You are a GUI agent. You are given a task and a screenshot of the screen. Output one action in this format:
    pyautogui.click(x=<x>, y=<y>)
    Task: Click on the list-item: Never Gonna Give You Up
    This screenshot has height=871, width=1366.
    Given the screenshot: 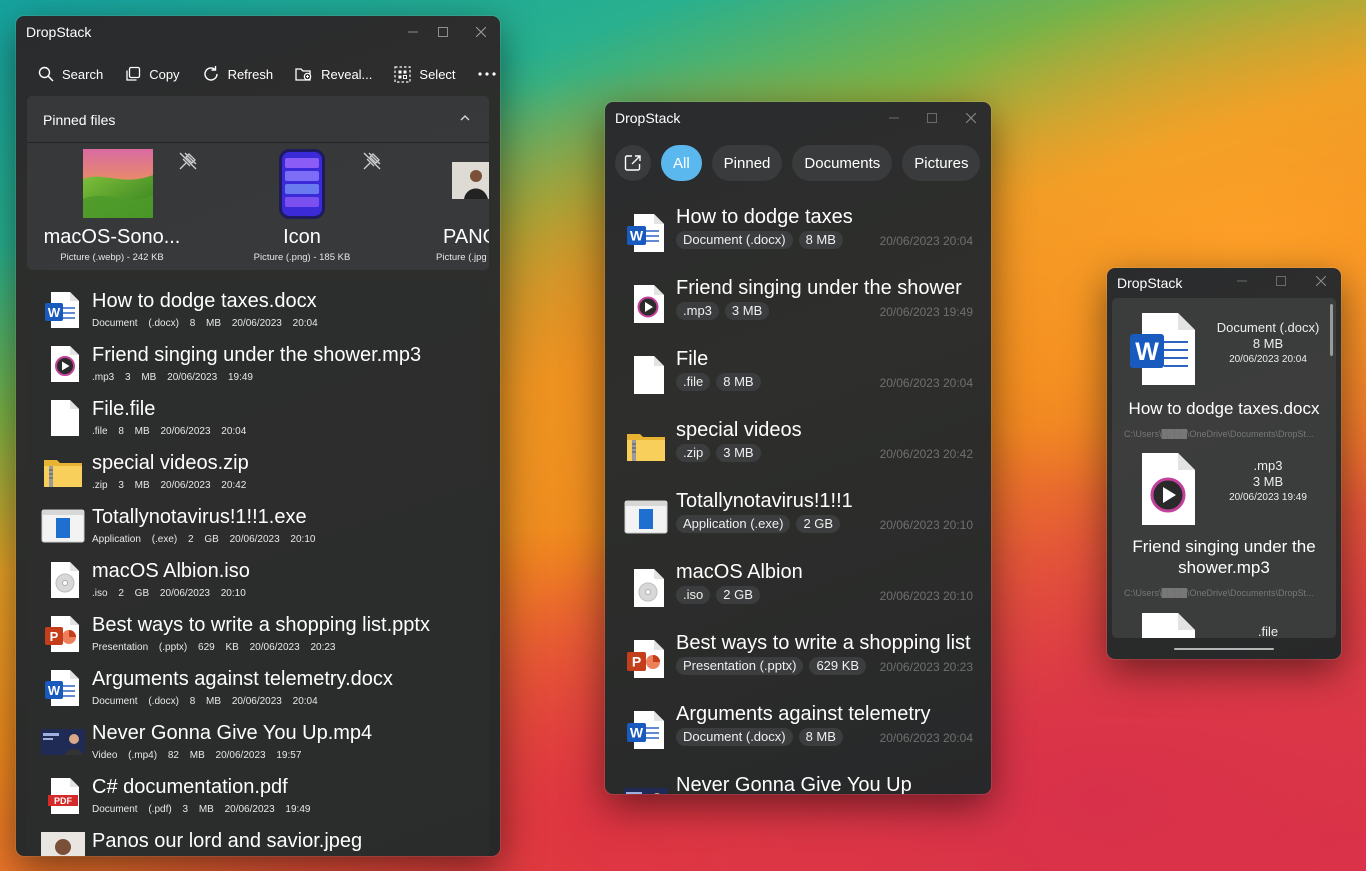 What is the action you would take?
    pyautogui.click(x=798, y=782)
    